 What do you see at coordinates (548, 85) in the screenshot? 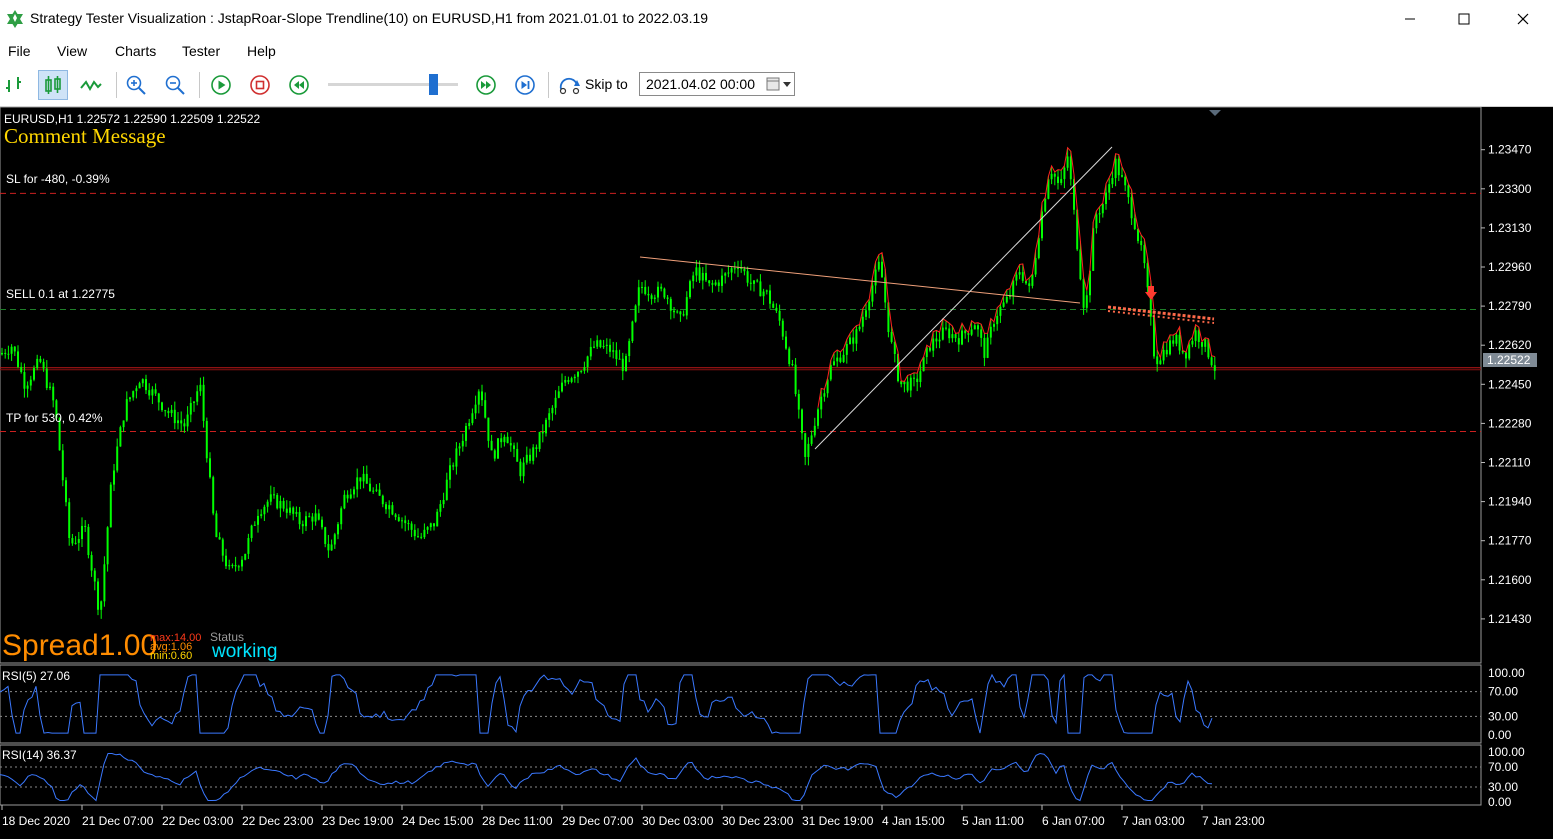
I see `toolbar-separator` at bounding box center [548, 85].